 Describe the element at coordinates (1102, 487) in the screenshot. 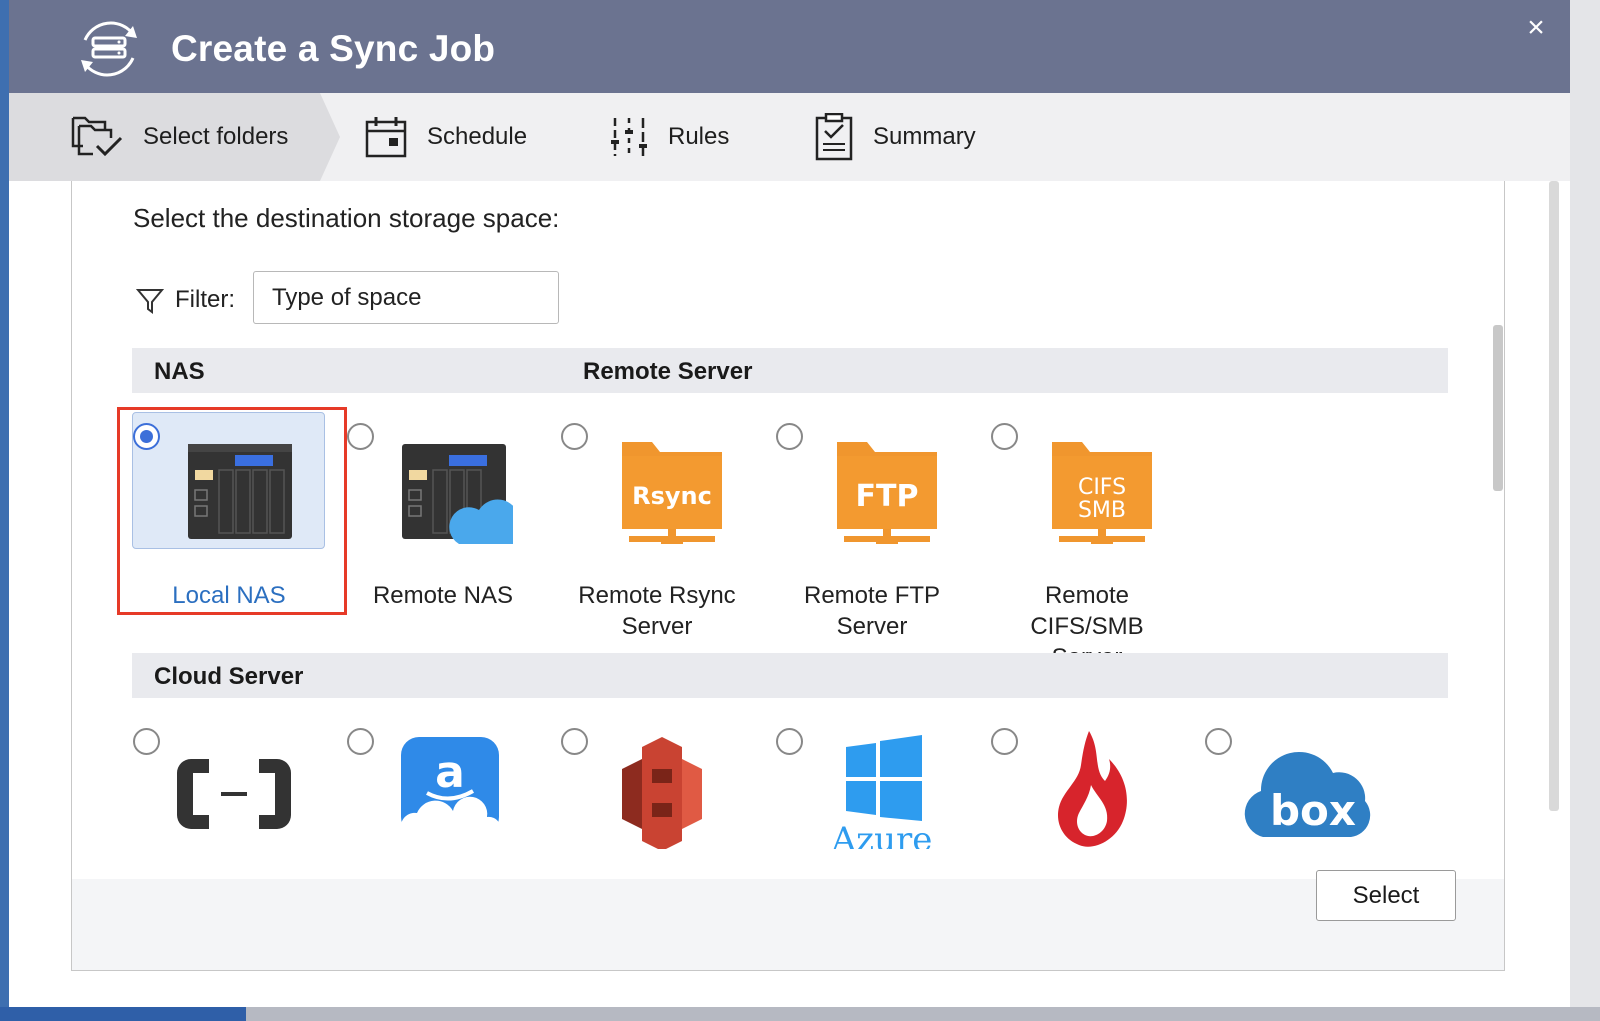

I see `svg-text: CIFS` at that location.